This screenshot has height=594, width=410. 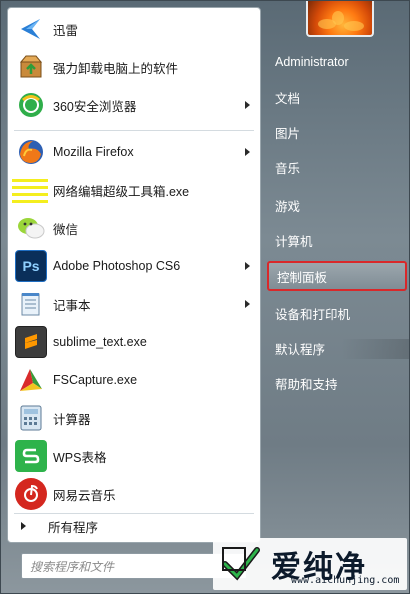 I want to click on program-item-firefox: Mozilla Firefox, so click(x=134, y=152).